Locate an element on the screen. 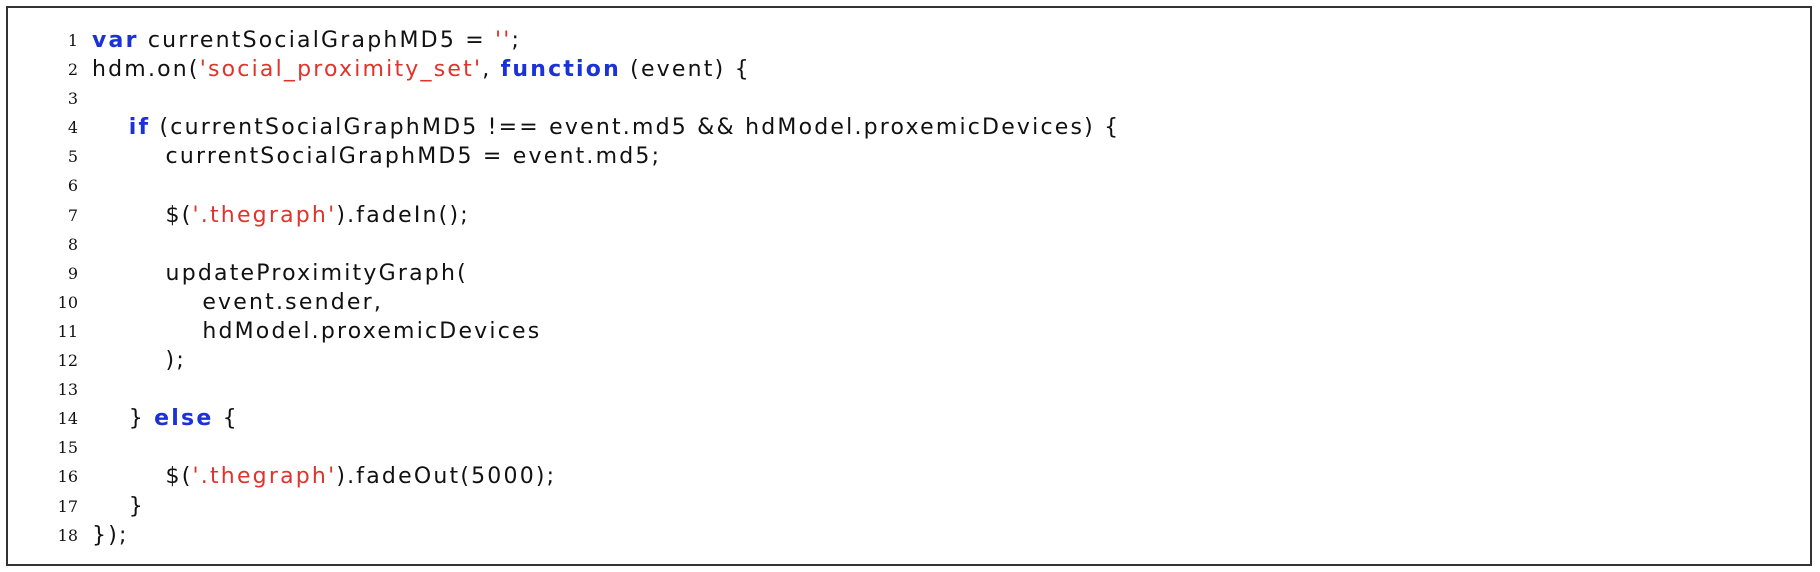 The height and width of the screenshot is (572, 1820). line-number: 17 is located at coordinates (67, 506).